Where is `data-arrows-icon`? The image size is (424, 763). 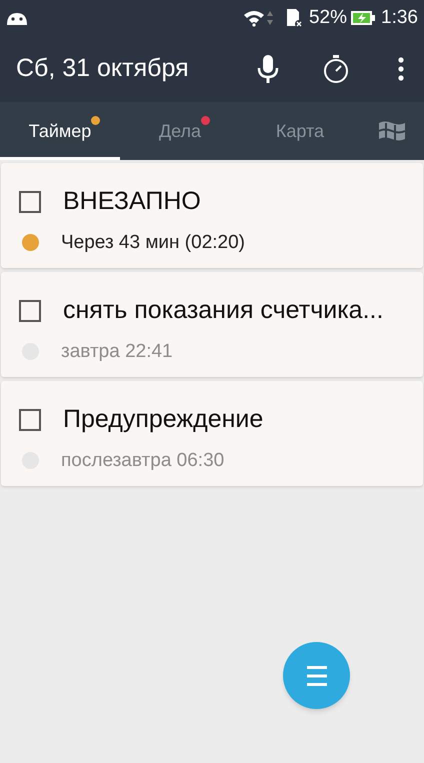
data-arrows-icon is located at coordinates (269, 18).